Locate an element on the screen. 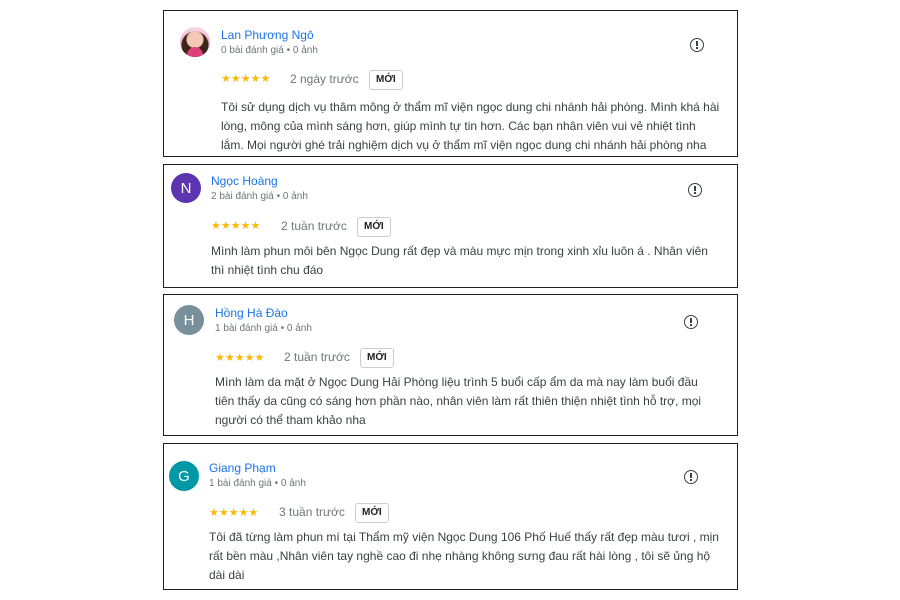 The image size is (900, 600). reviewer-avatar: G is located at coordinates (184, 476).